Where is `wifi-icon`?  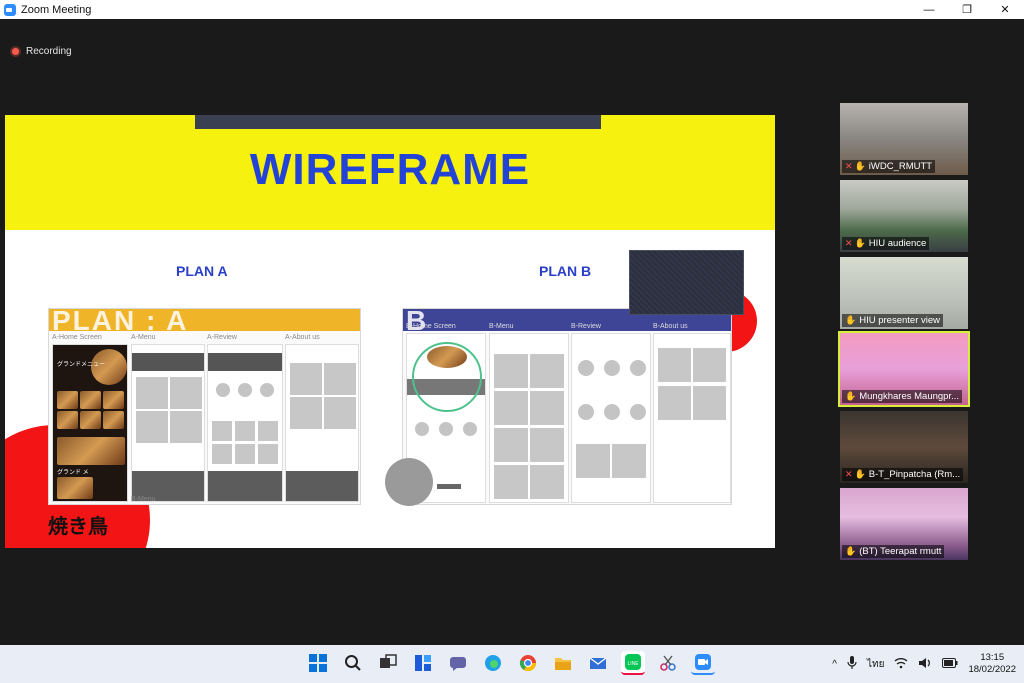
wifi-icon is located at coordinates (901, 664).